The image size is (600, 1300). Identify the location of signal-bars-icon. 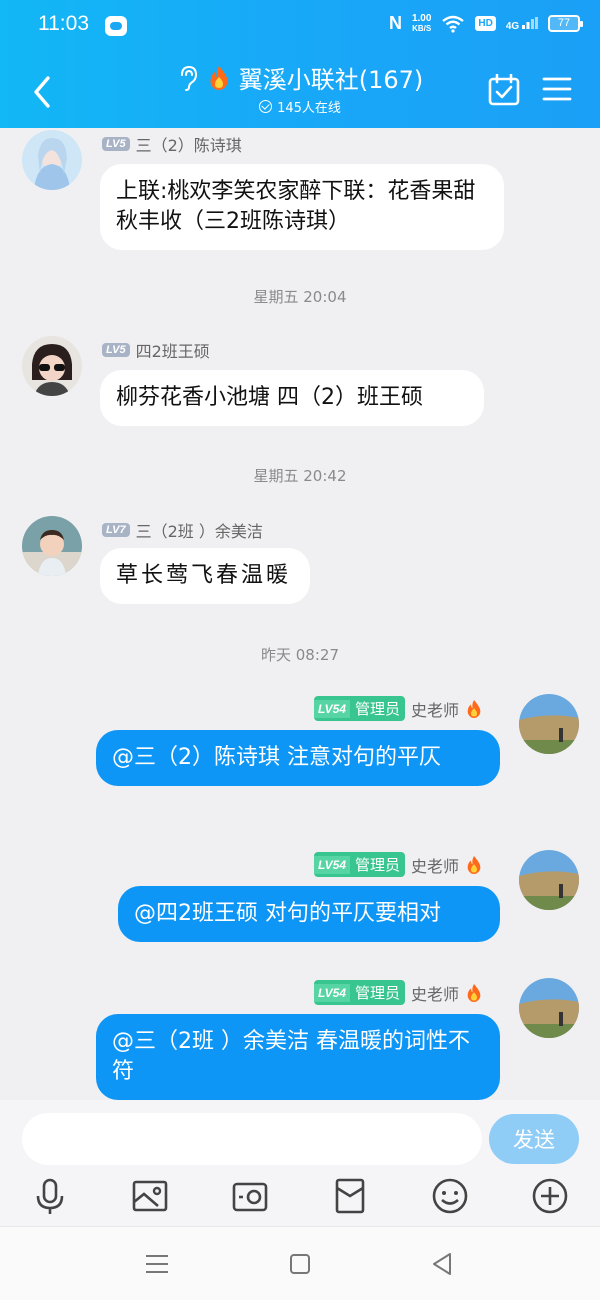
(530, 22).